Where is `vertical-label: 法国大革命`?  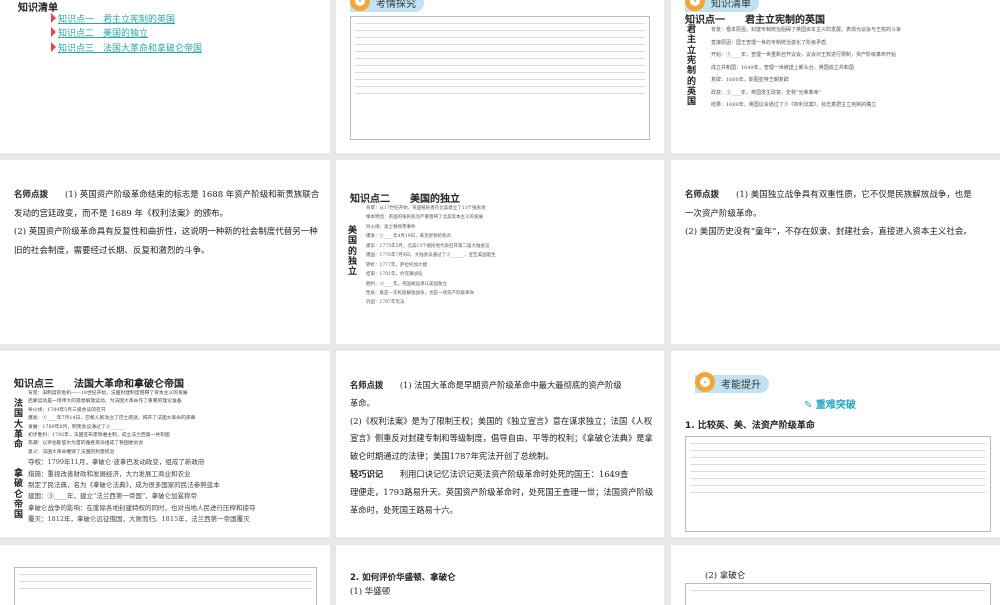
vertical-label: 法国大革命 is located at coordinates (19, 425).